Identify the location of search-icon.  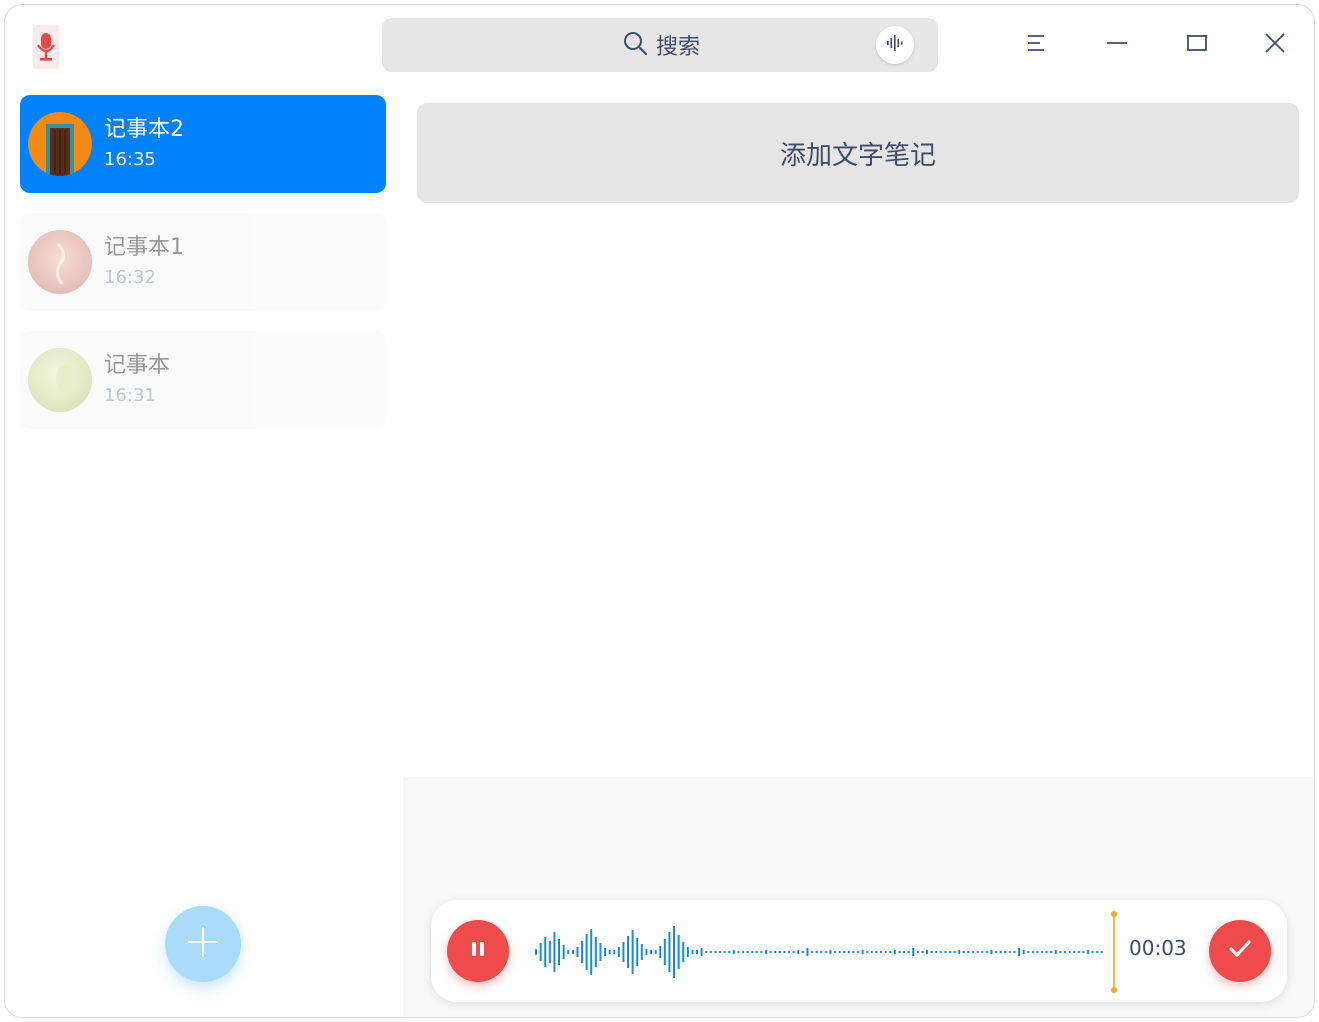
(635, 45).